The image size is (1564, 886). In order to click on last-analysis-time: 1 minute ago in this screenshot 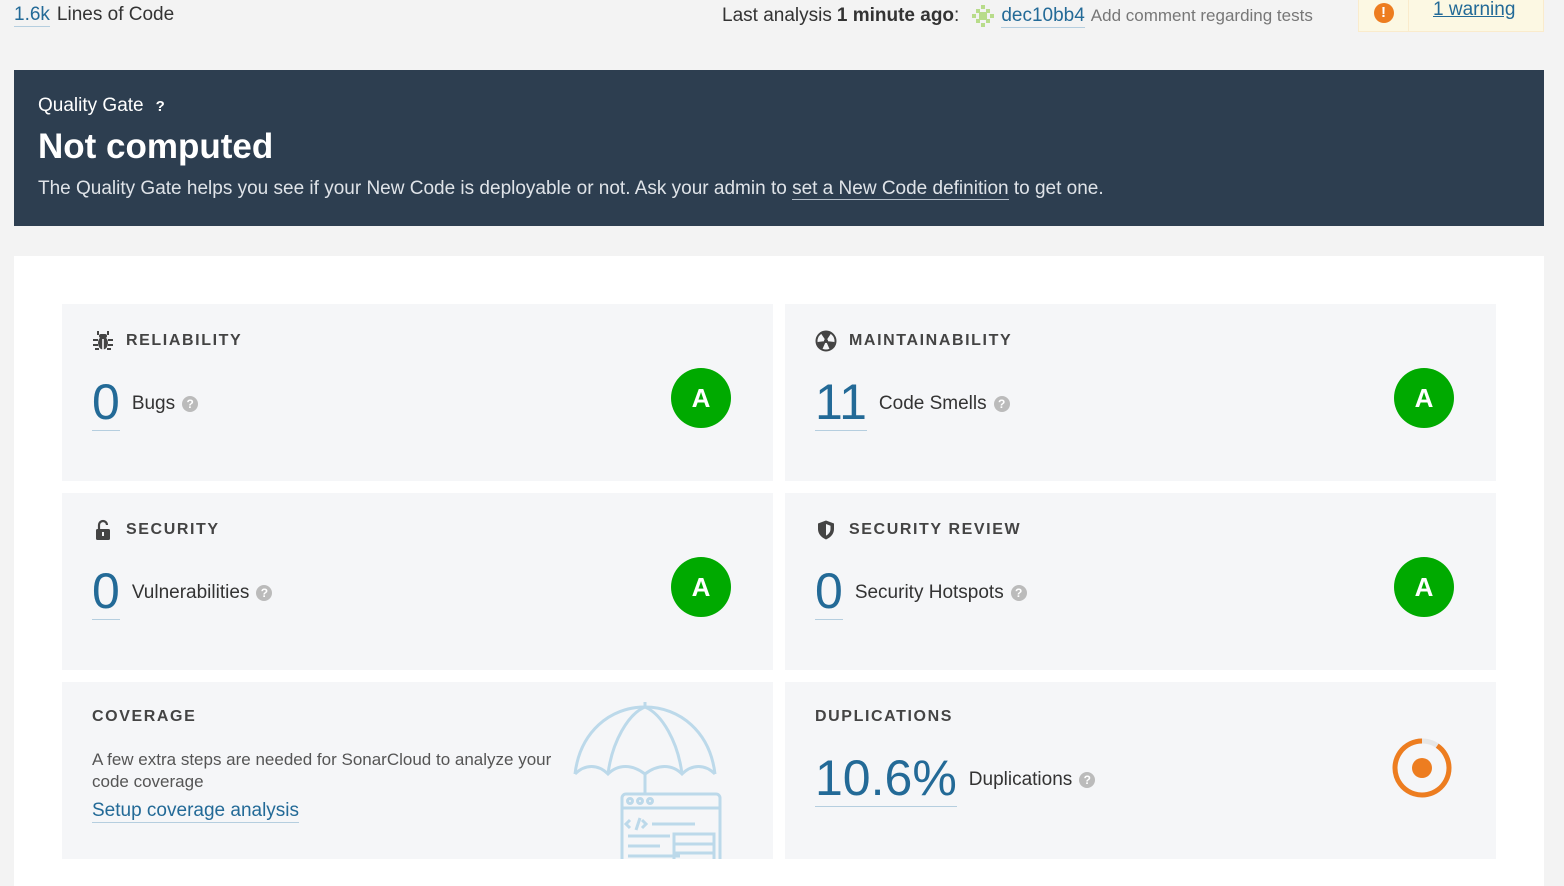, I will do `click(895, 15)`.